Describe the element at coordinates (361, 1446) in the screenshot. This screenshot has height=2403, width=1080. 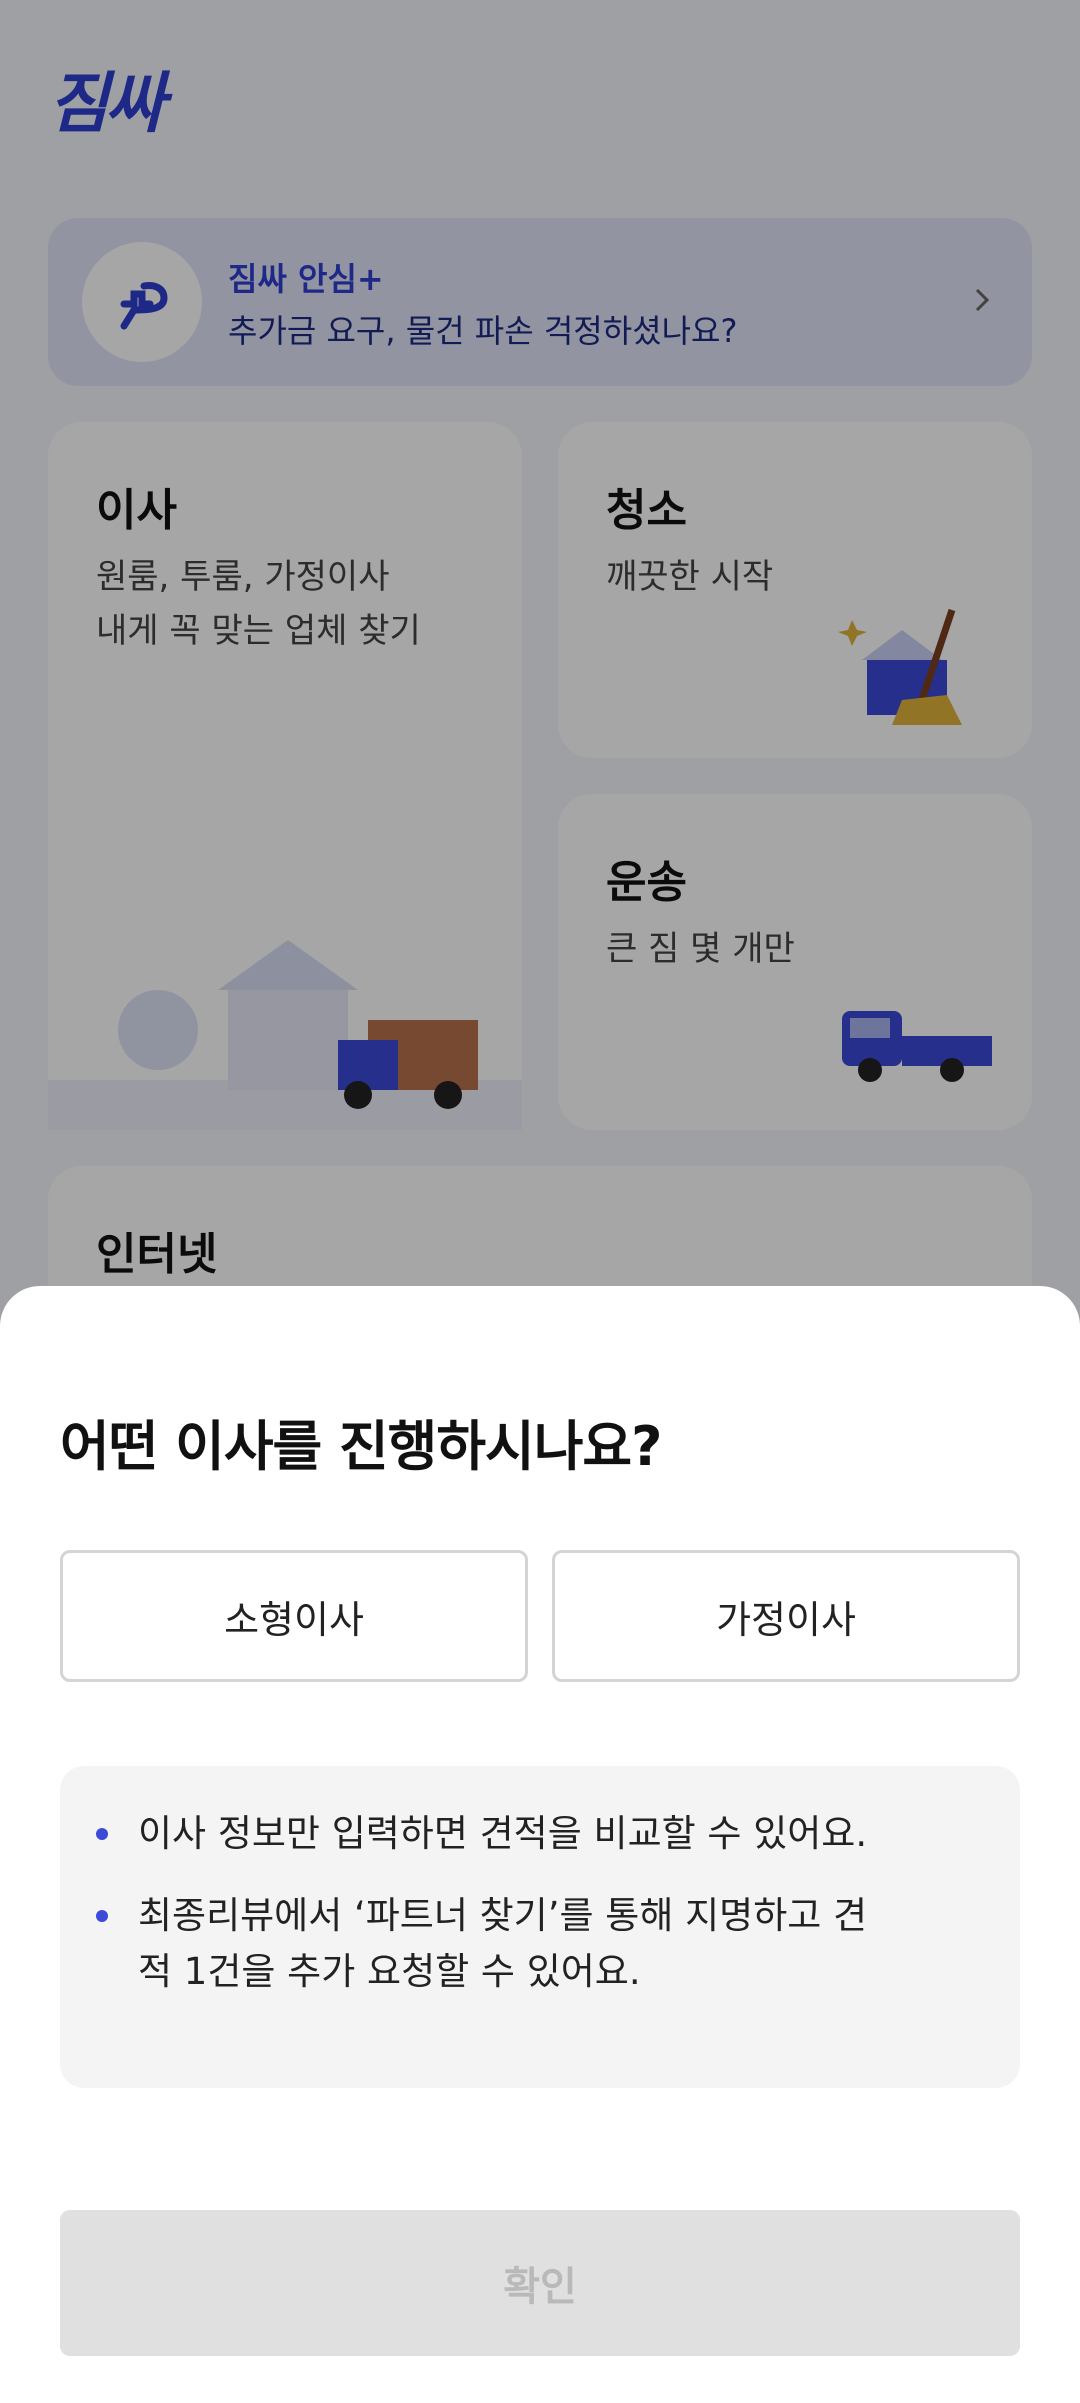
I see `sheet-title: 어떤 이사를 진행하시나요?` at that location.